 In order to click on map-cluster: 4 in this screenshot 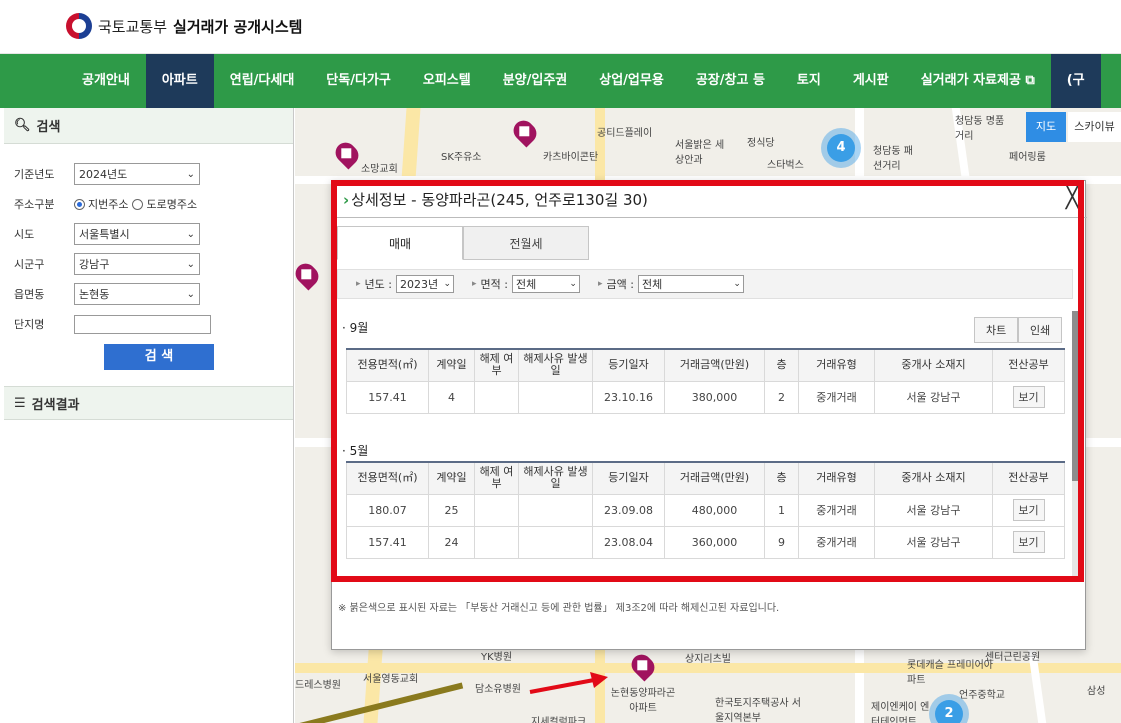, I will do `click(841, 148)`.